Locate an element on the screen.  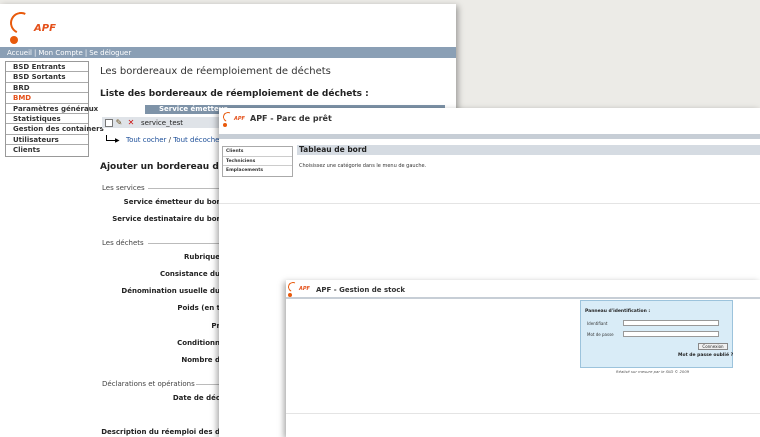
menu-item-bsd-sortants: BSD Sortants is located at coordinates (47, 77).